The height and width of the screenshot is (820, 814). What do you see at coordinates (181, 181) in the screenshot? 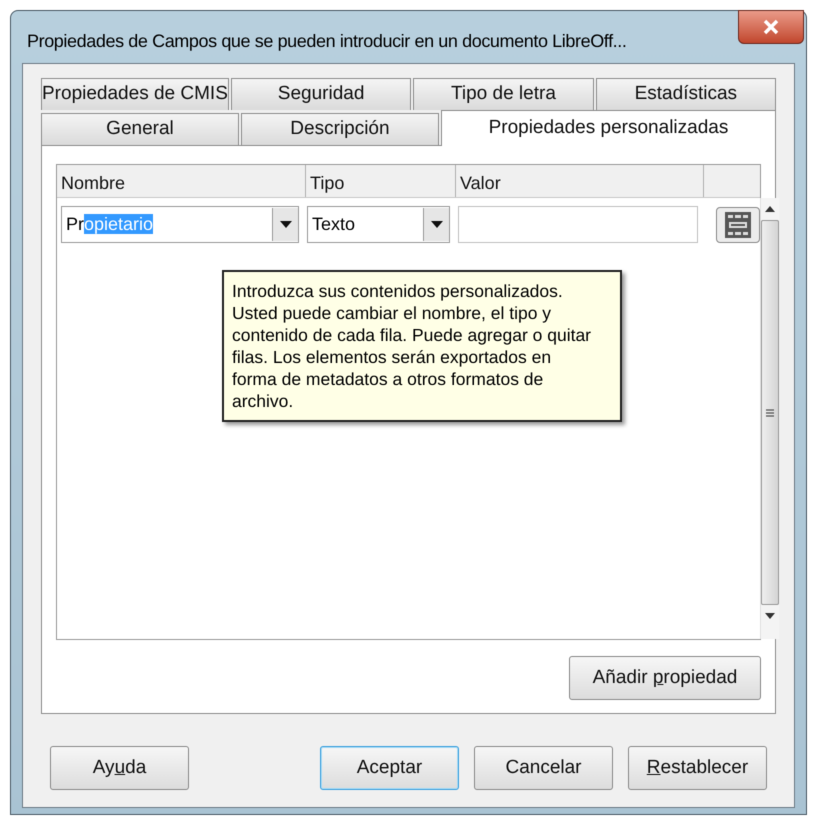
I see `column-header: Nombre` at bounding box center [181, 181].